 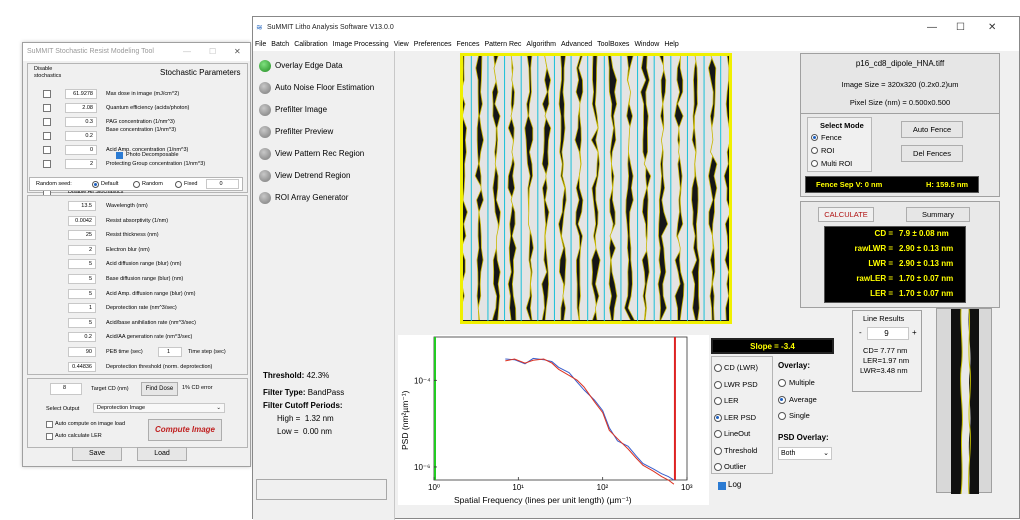 What do you see at coordinates (82, 308) in the screenshot?
I see `param-input: 1` at bounding box center [82, 308].